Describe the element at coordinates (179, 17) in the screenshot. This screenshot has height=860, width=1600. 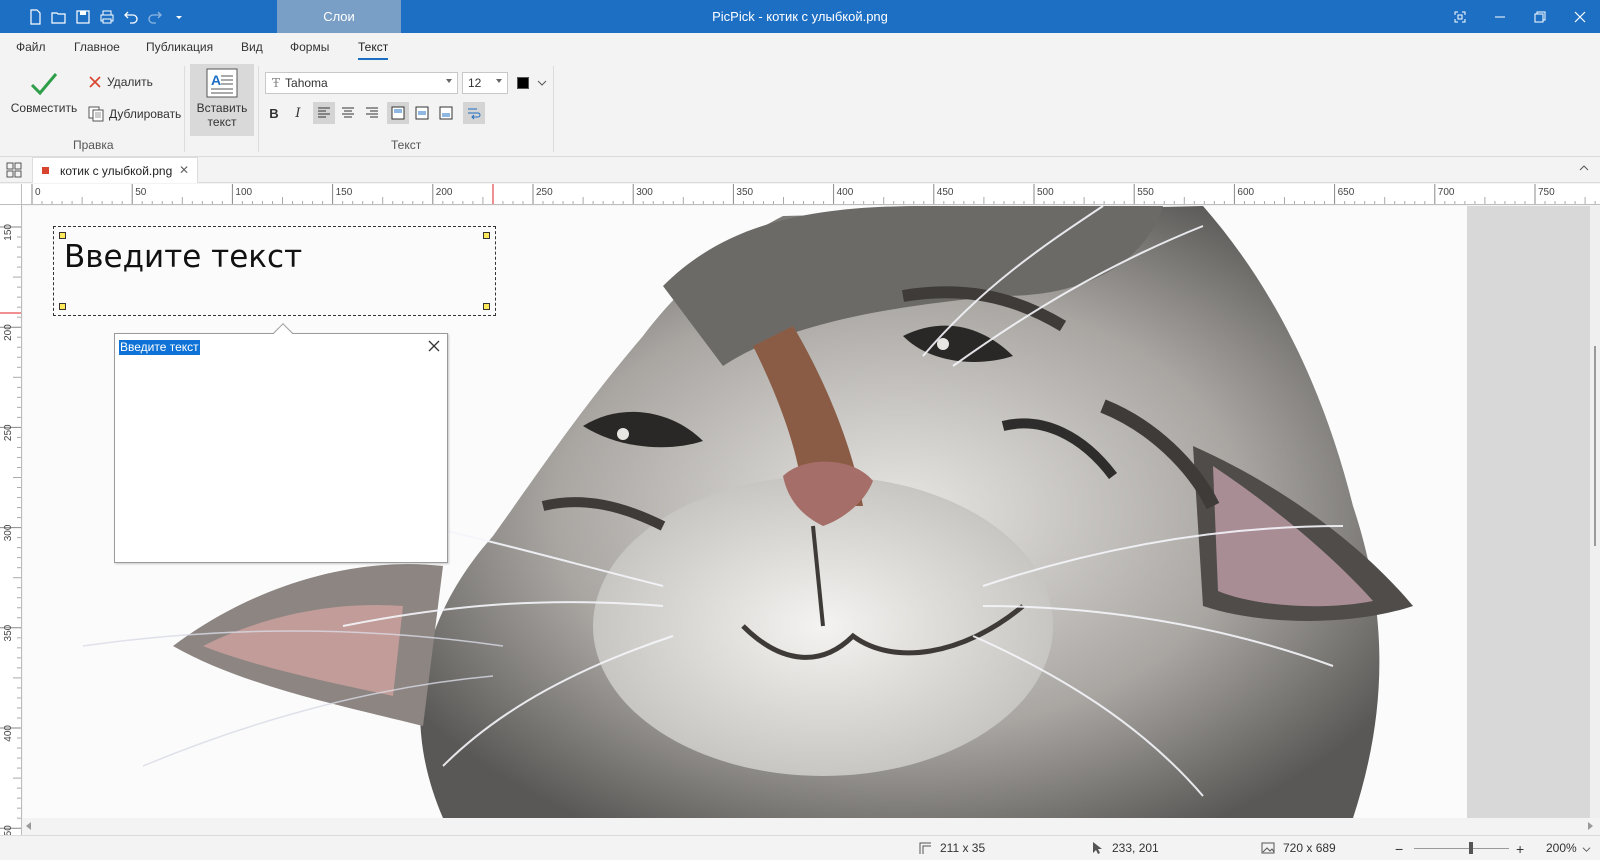
I see `customize-qat-icon` at that location.